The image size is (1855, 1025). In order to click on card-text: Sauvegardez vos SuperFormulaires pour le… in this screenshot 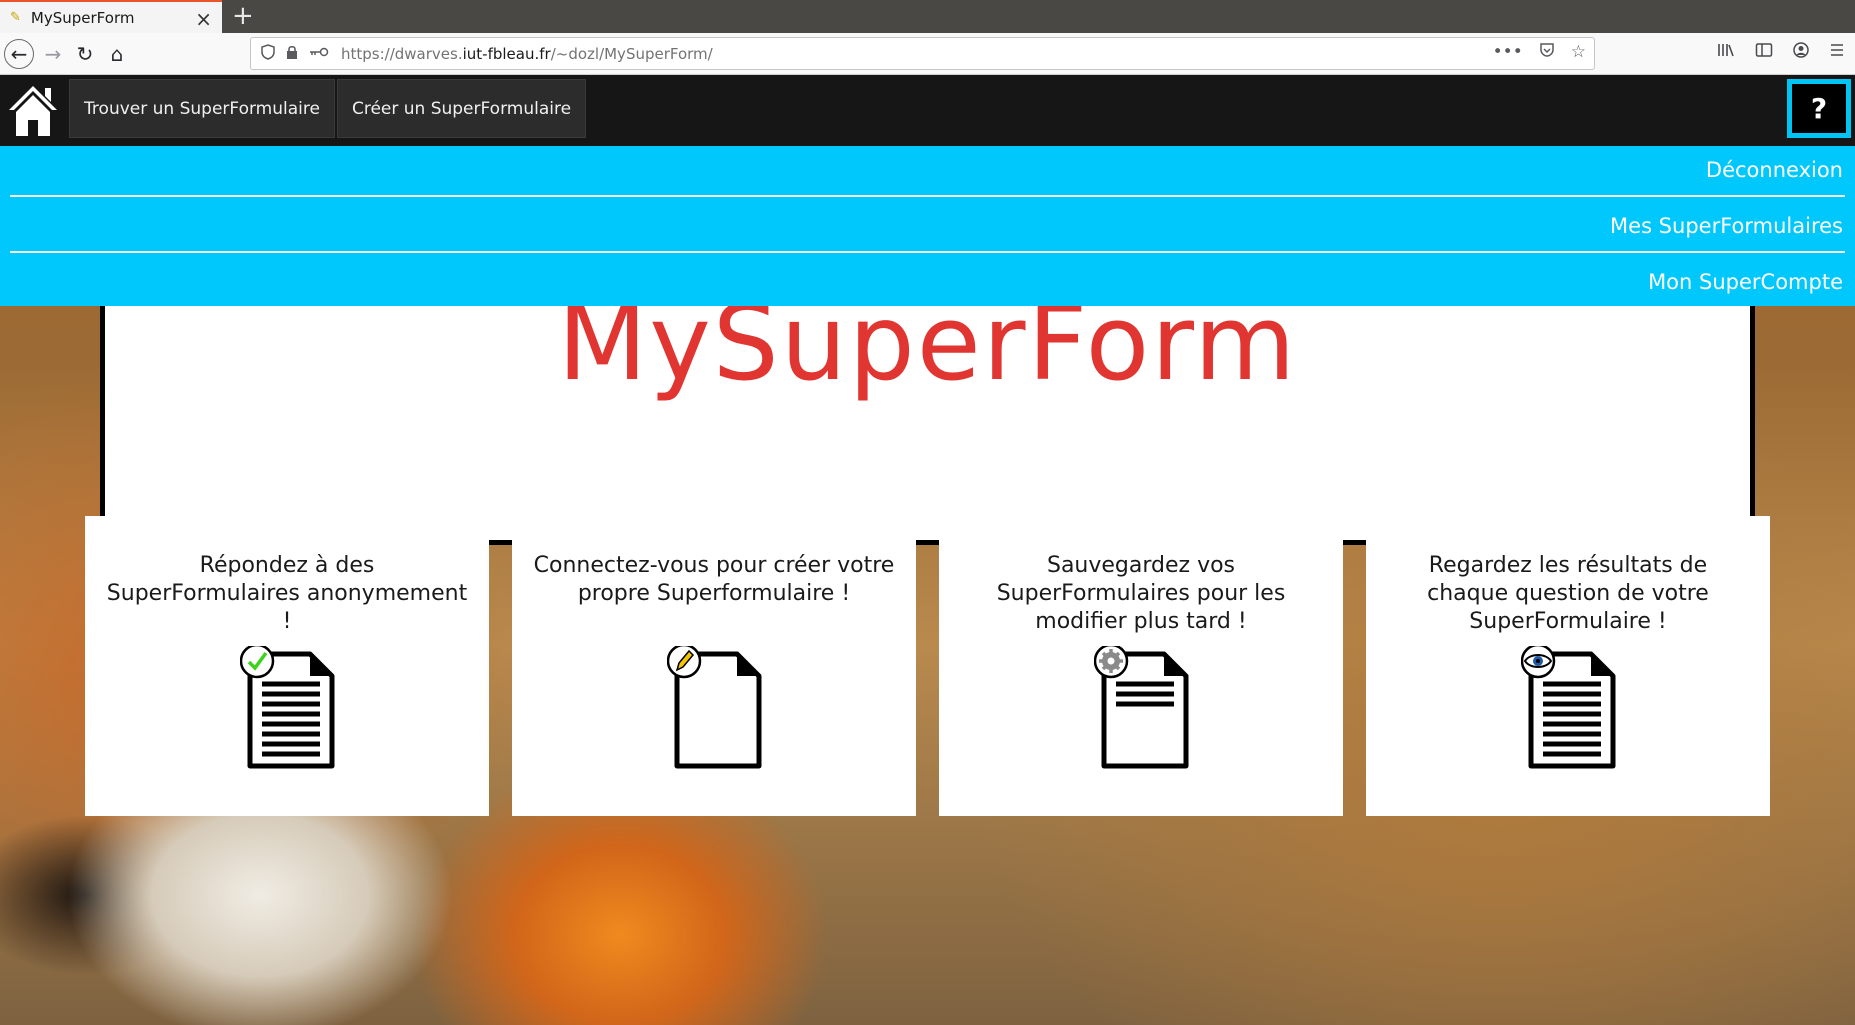, I will do `click(1141, 593)`.